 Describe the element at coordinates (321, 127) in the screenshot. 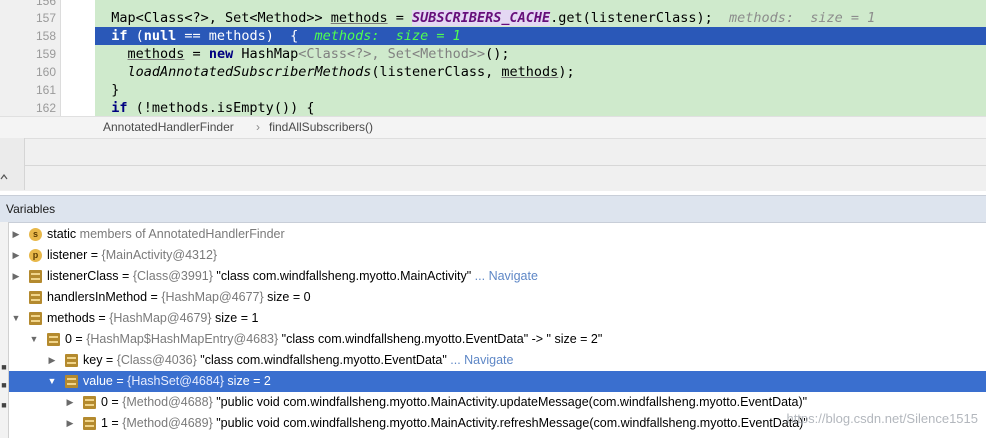

I see `breadcrumb-method: findAllSubscribers()` at that location.